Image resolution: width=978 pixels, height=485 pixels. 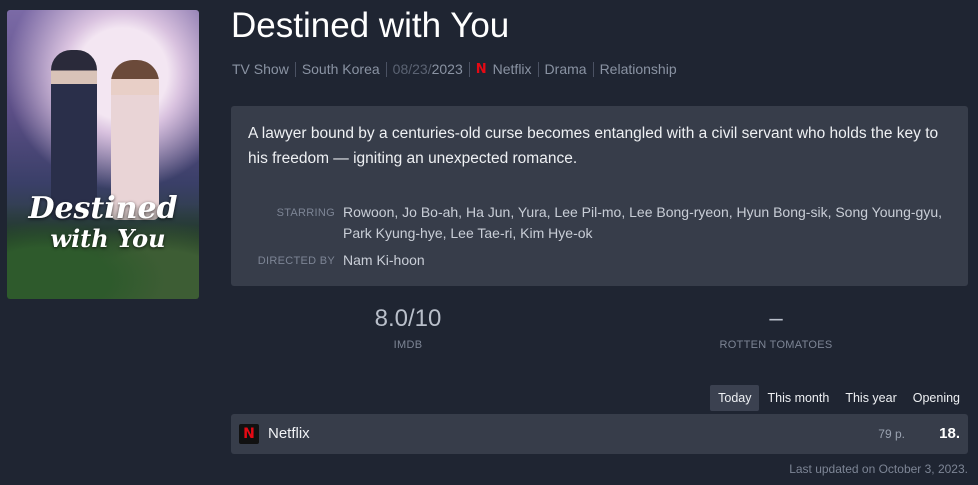 I want to click on imdb-score: 8.0/10, so click(x=408, y=318).